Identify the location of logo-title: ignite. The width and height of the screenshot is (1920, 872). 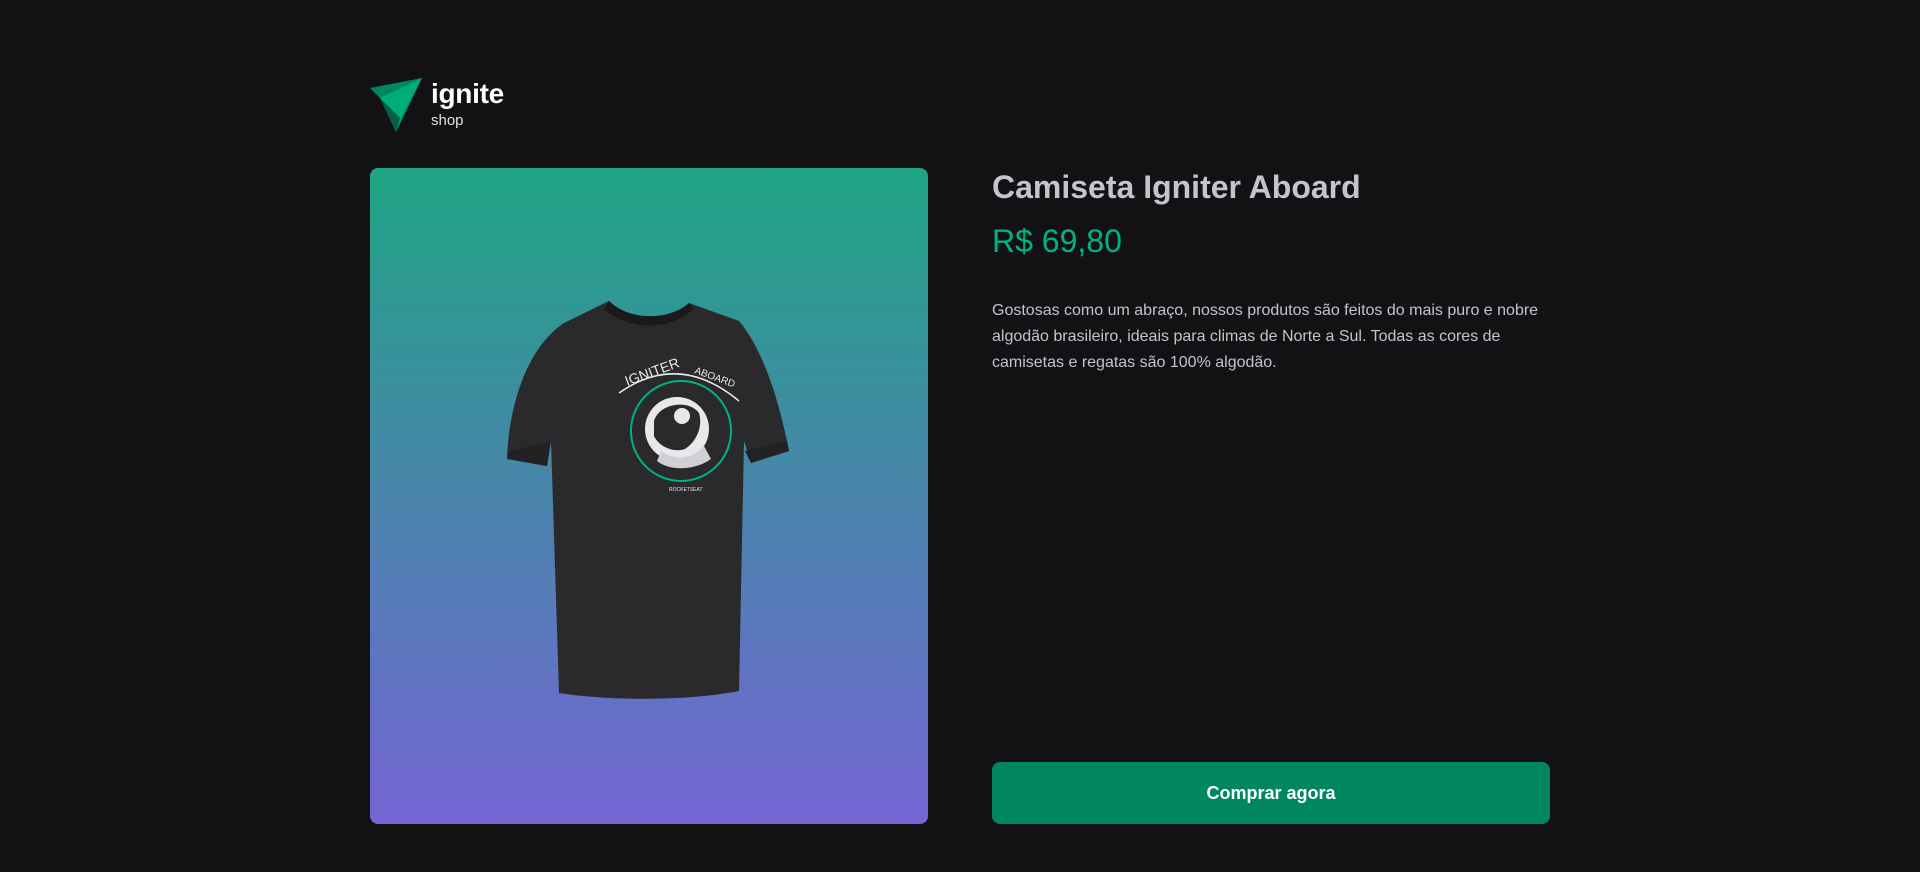
(467, 93).